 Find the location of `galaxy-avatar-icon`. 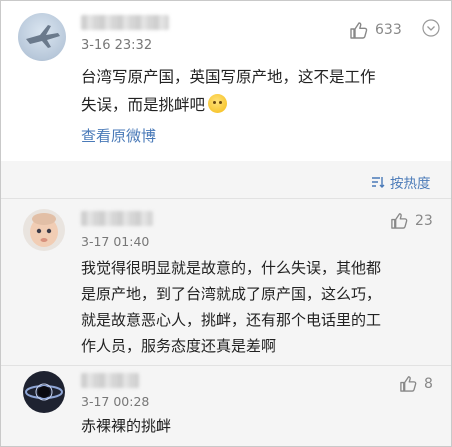

galaxy-avatar-icon is located at coordinates (44, 392).